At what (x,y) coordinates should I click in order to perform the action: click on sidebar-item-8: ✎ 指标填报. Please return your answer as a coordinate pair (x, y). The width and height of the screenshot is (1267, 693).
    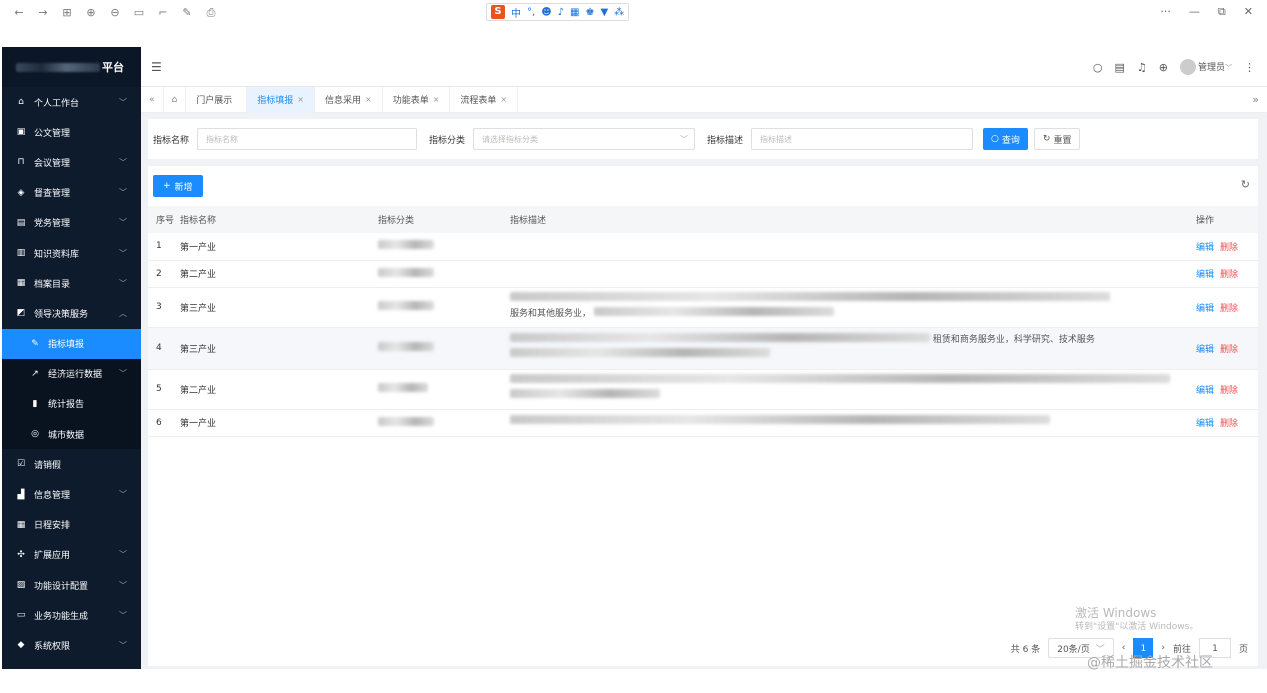
    Looking at the image, I should click on (71, 343).